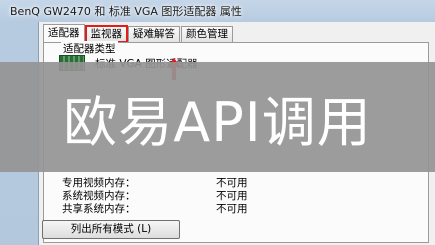 This screenshot has height=245, width=435. I want to click on tab-adapter: 适配器, so click(64, 33).